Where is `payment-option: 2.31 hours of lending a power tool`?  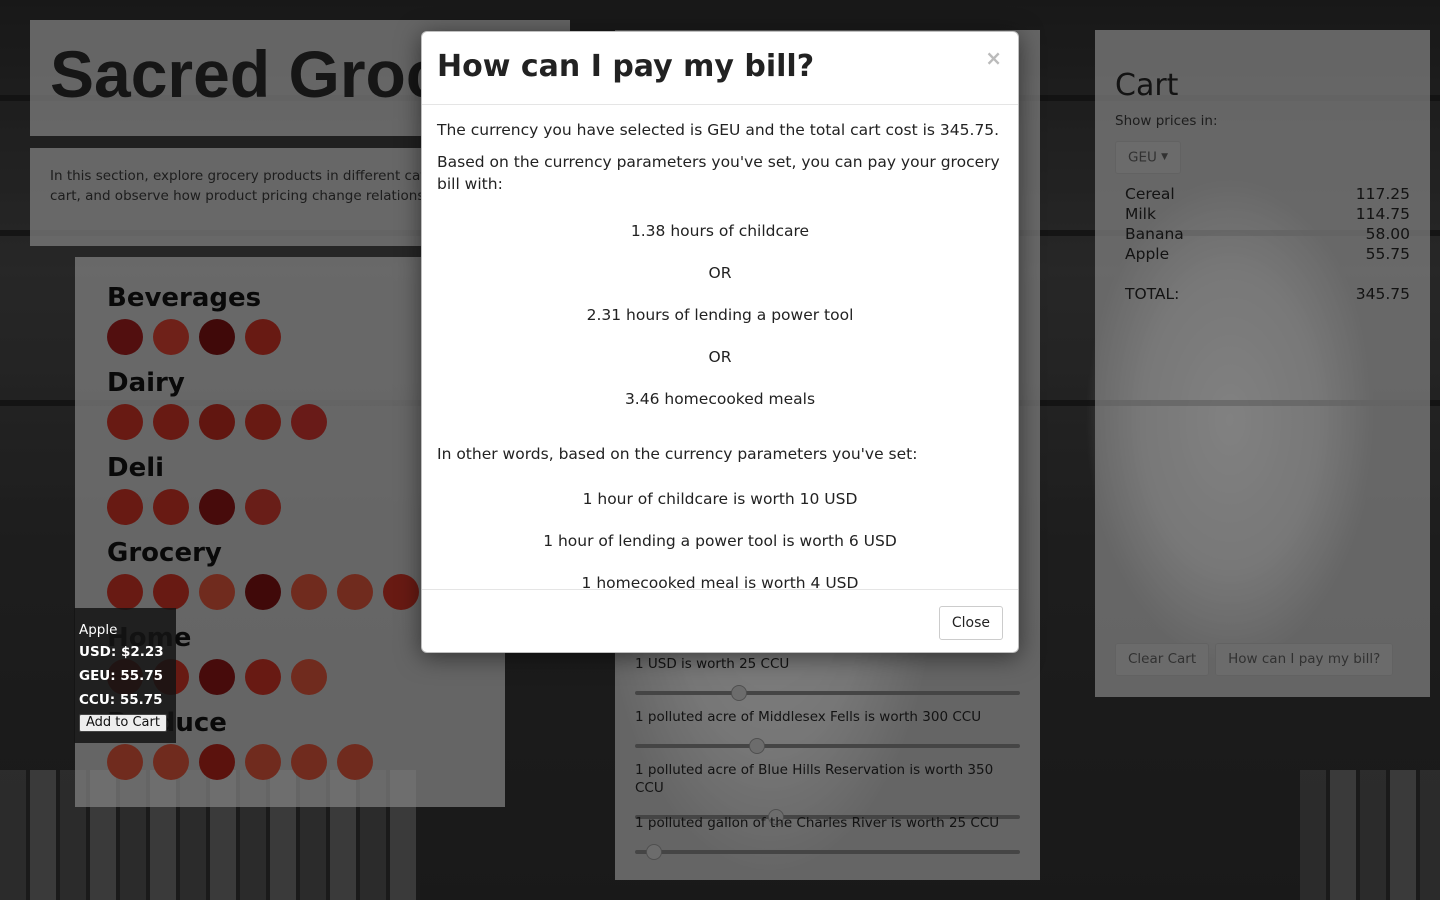
payment-option: 2.31 hours of lending a power tool is located at coordinates (720, 315).